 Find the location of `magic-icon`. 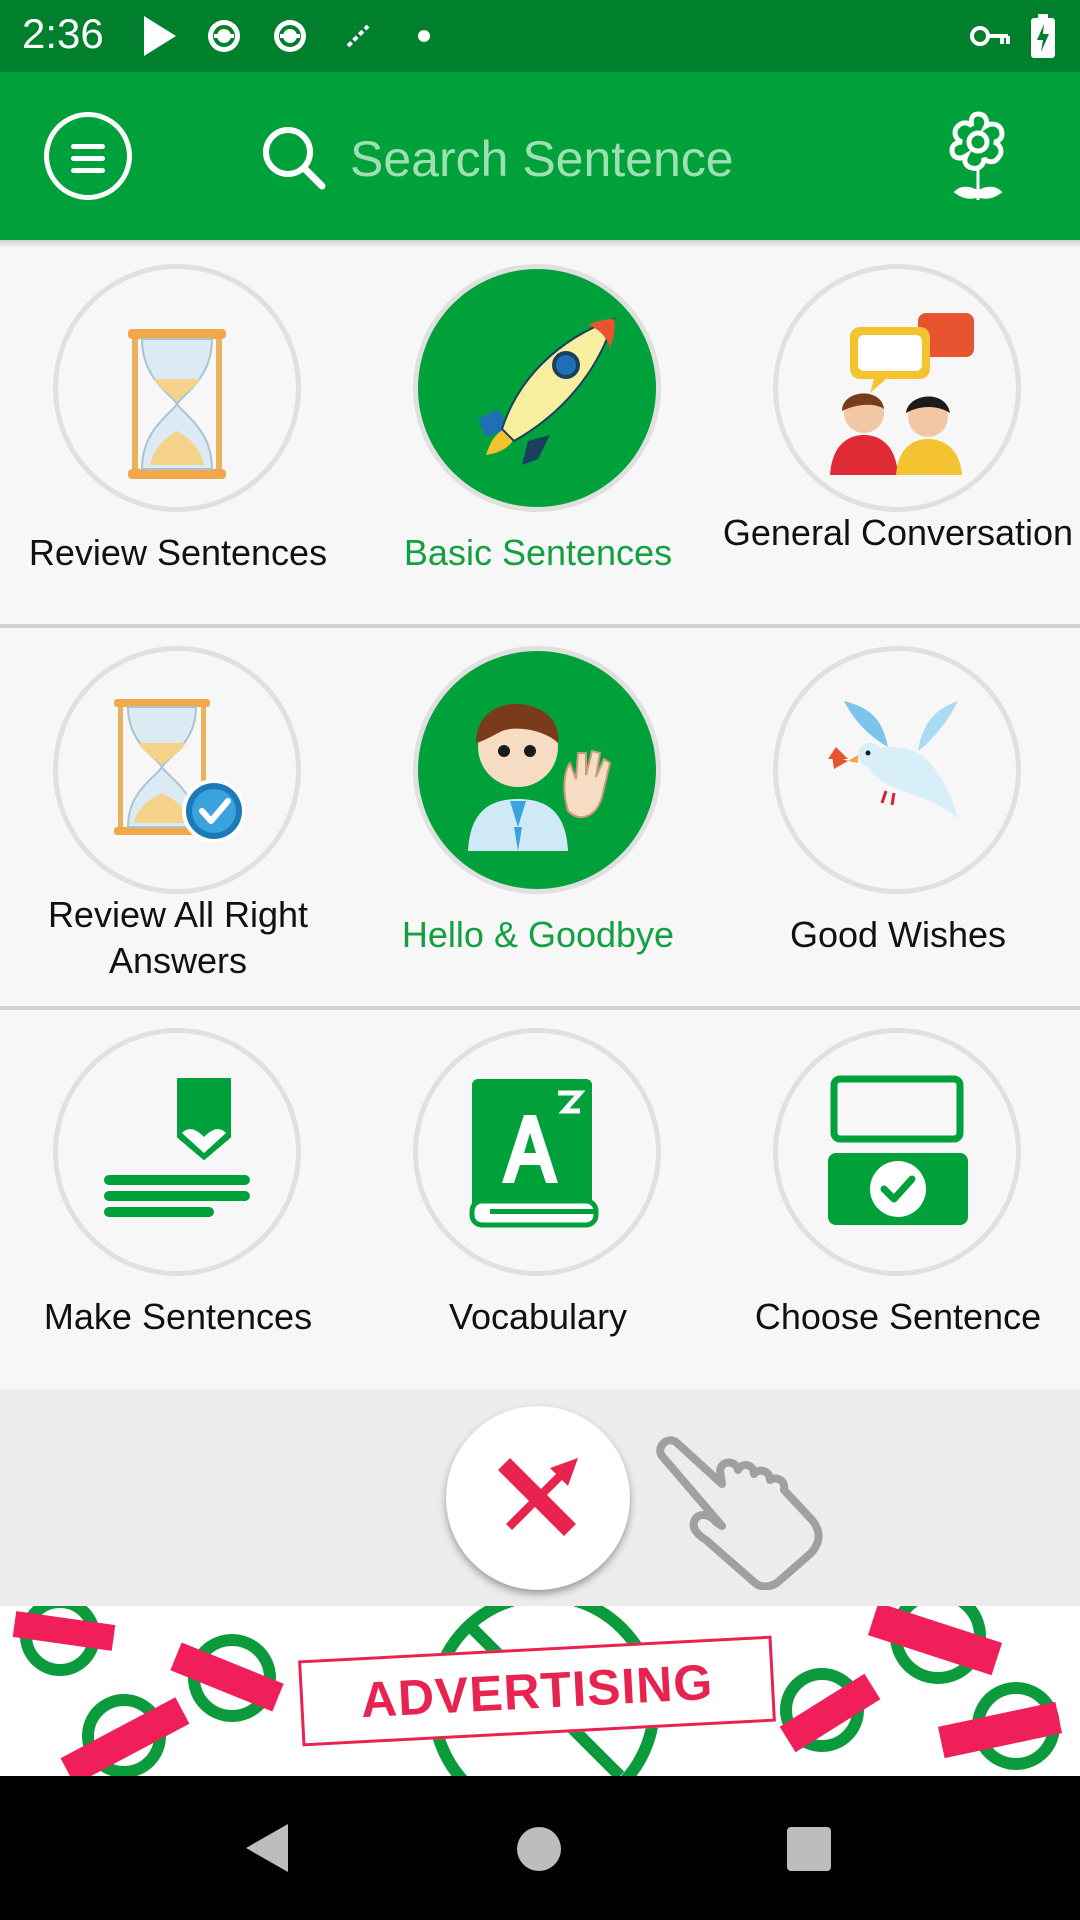

magic-icon is located at coordinates (358, 36).